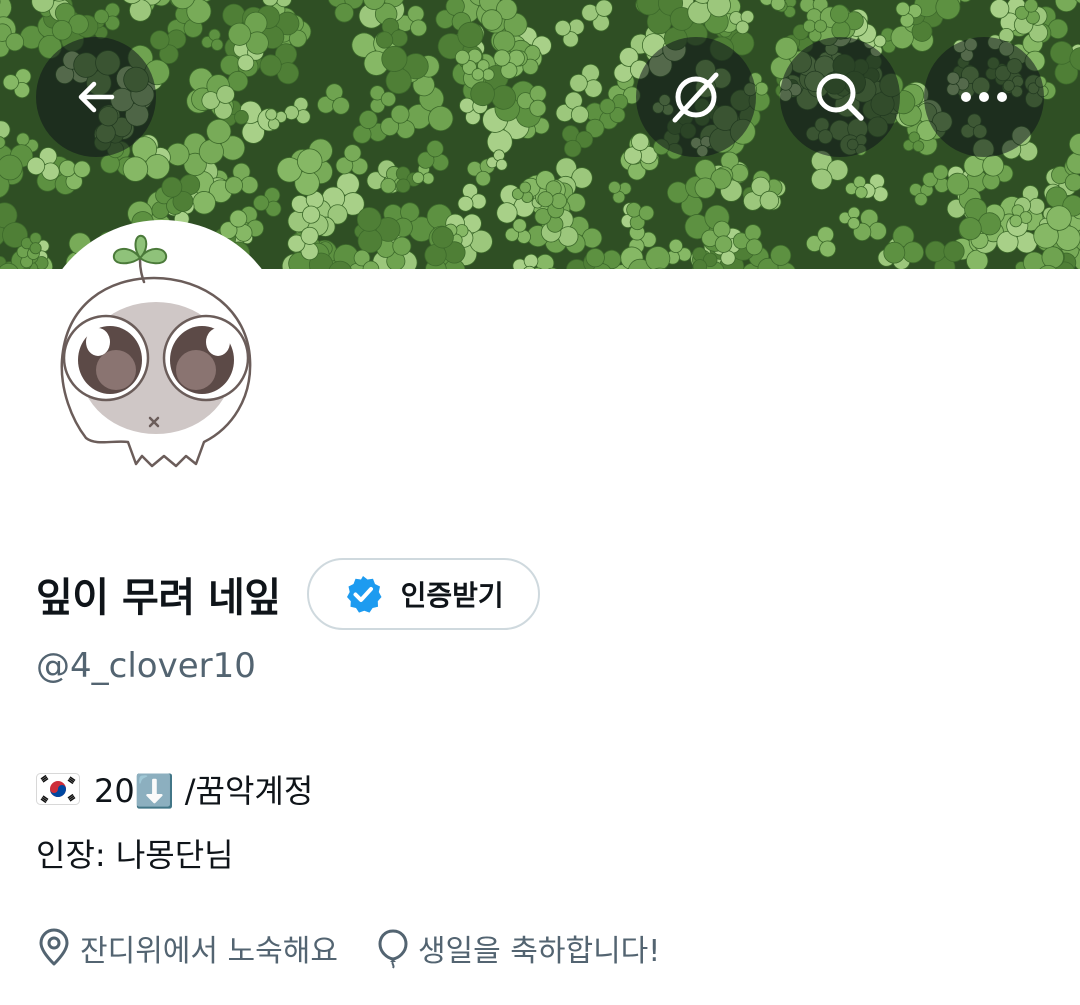  I want to click on bio-line-1: 20⬇️ /꿈악계정, so click(174, 789).